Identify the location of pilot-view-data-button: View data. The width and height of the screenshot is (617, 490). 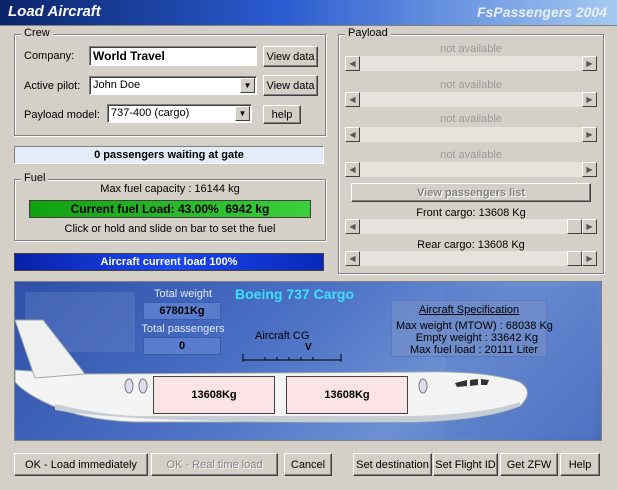
(290, 85).